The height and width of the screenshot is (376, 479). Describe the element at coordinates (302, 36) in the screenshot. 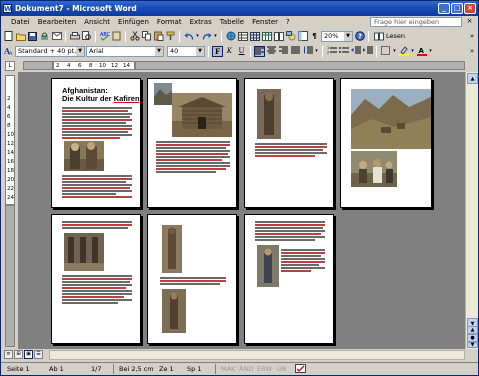

I see `document-map-icon` at that location.